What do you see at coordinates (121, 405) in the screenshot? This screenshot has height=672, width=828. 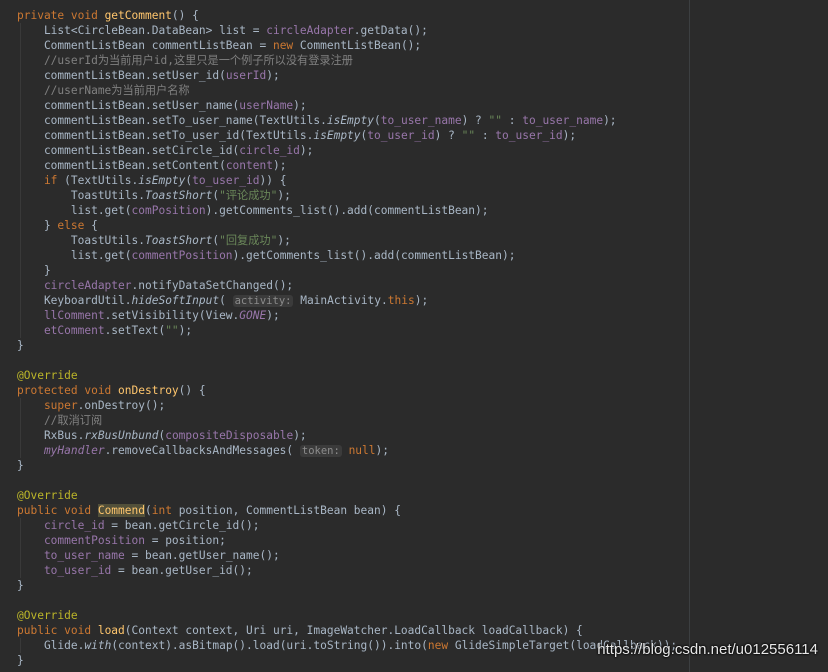 I see `code-token: .onDestroy();` at bounding box center [121, 405].